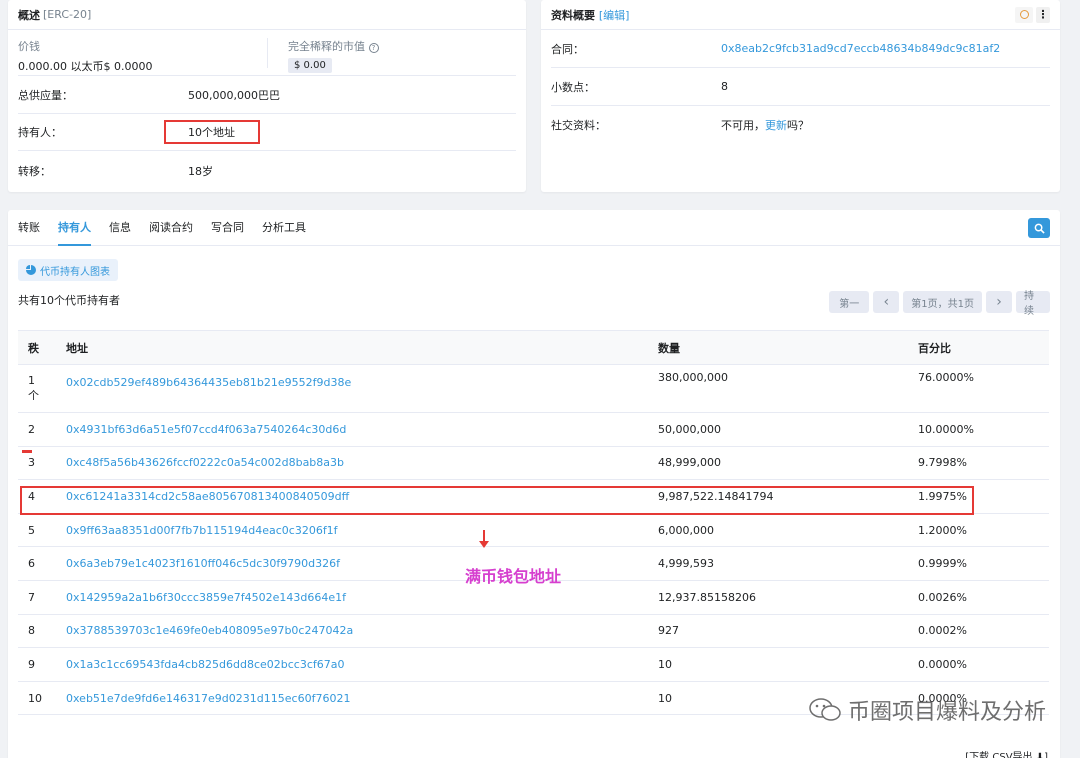  I want to click on quantity-cell: 6,000,000, so click(778, 530).